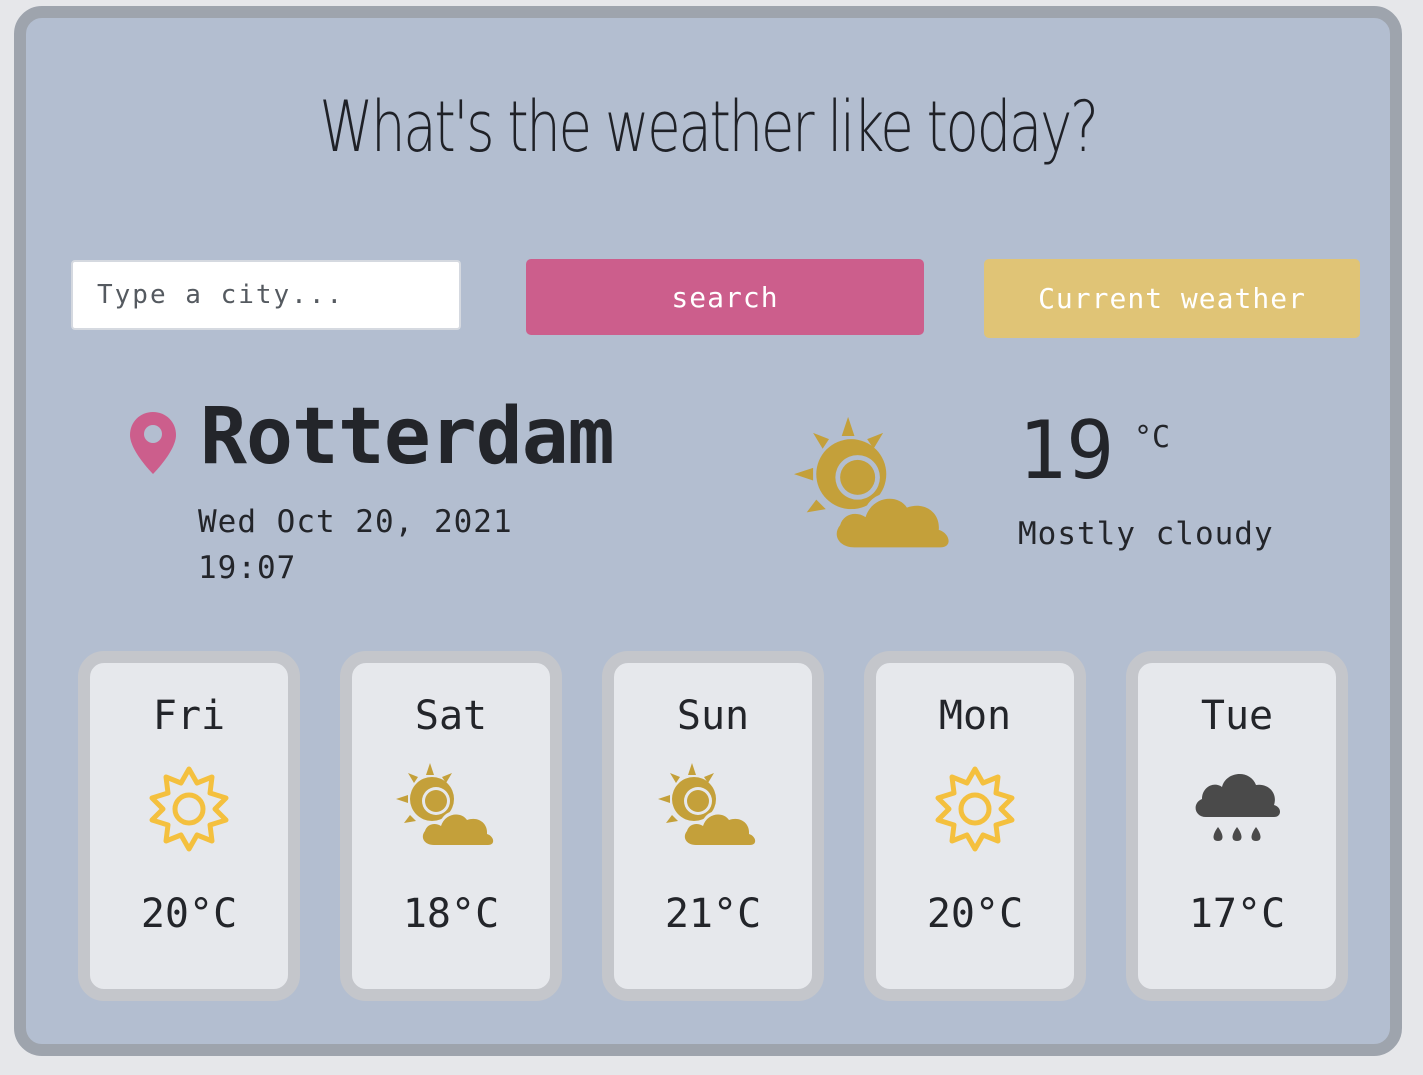 Image resolution: width=1423 pixels, height=1075 pixels. I want to click on temperature-unit: °C, so click(1152, 437).